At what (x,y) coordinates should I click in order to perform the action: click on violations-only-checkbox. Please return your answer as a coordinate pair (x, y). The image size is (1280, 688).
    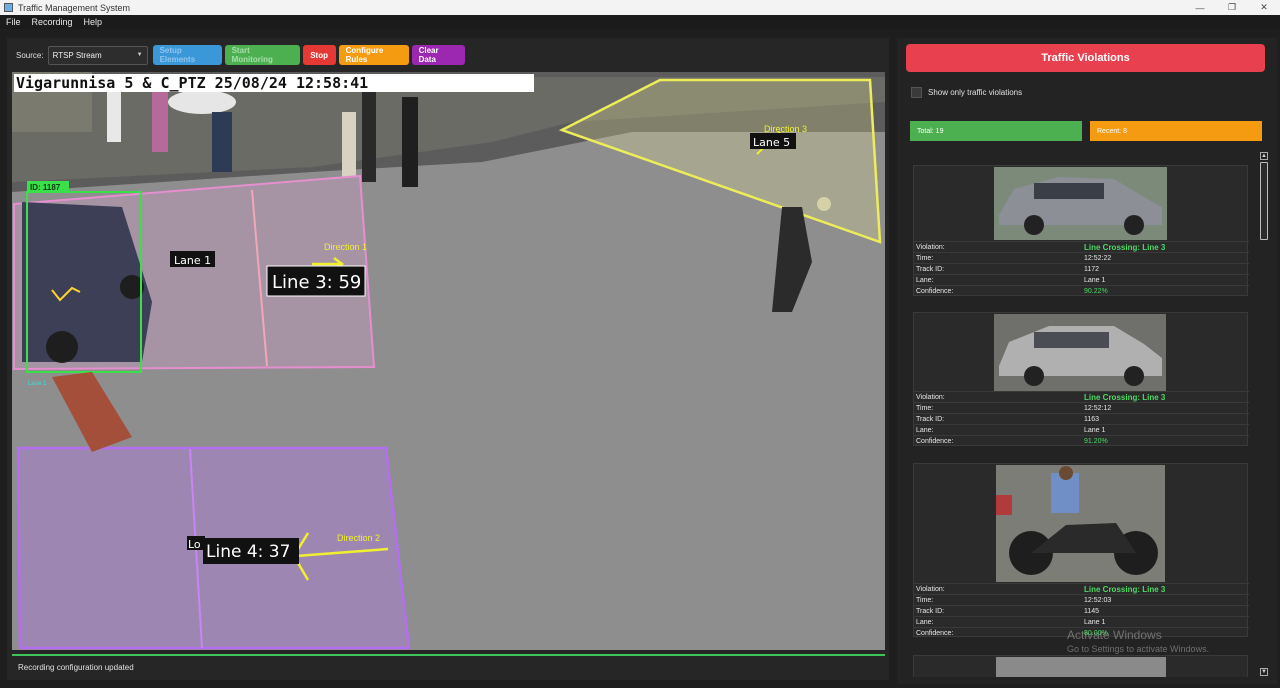
    Looking at the image, I should click on (916, 92).